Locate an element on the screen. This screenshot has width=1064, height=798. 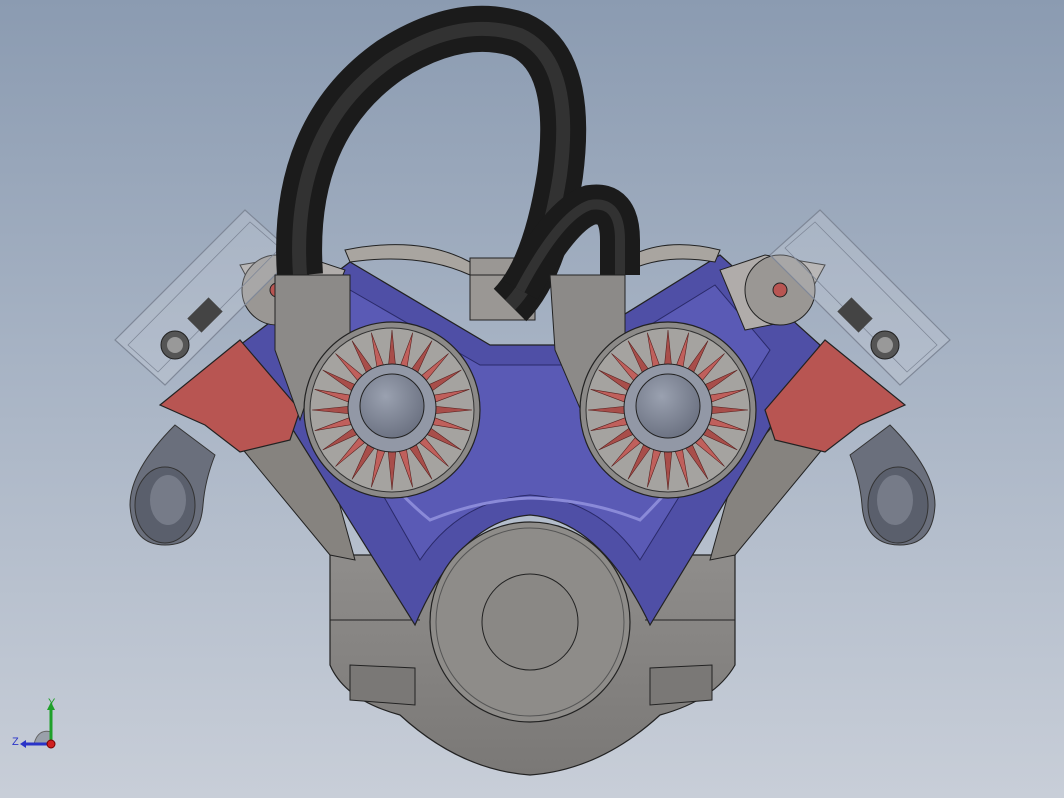
left-exhaust-pipe is located at coordinates (172, 485).